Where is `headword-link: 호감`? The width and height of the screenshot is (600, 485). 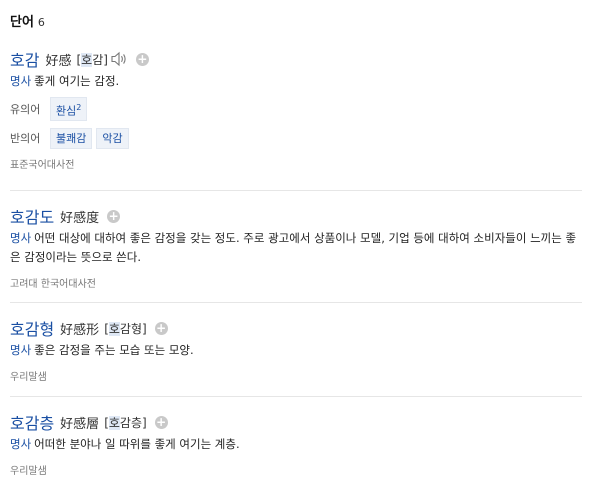 headword-link: 호감 is located at coordinates (24, 59).